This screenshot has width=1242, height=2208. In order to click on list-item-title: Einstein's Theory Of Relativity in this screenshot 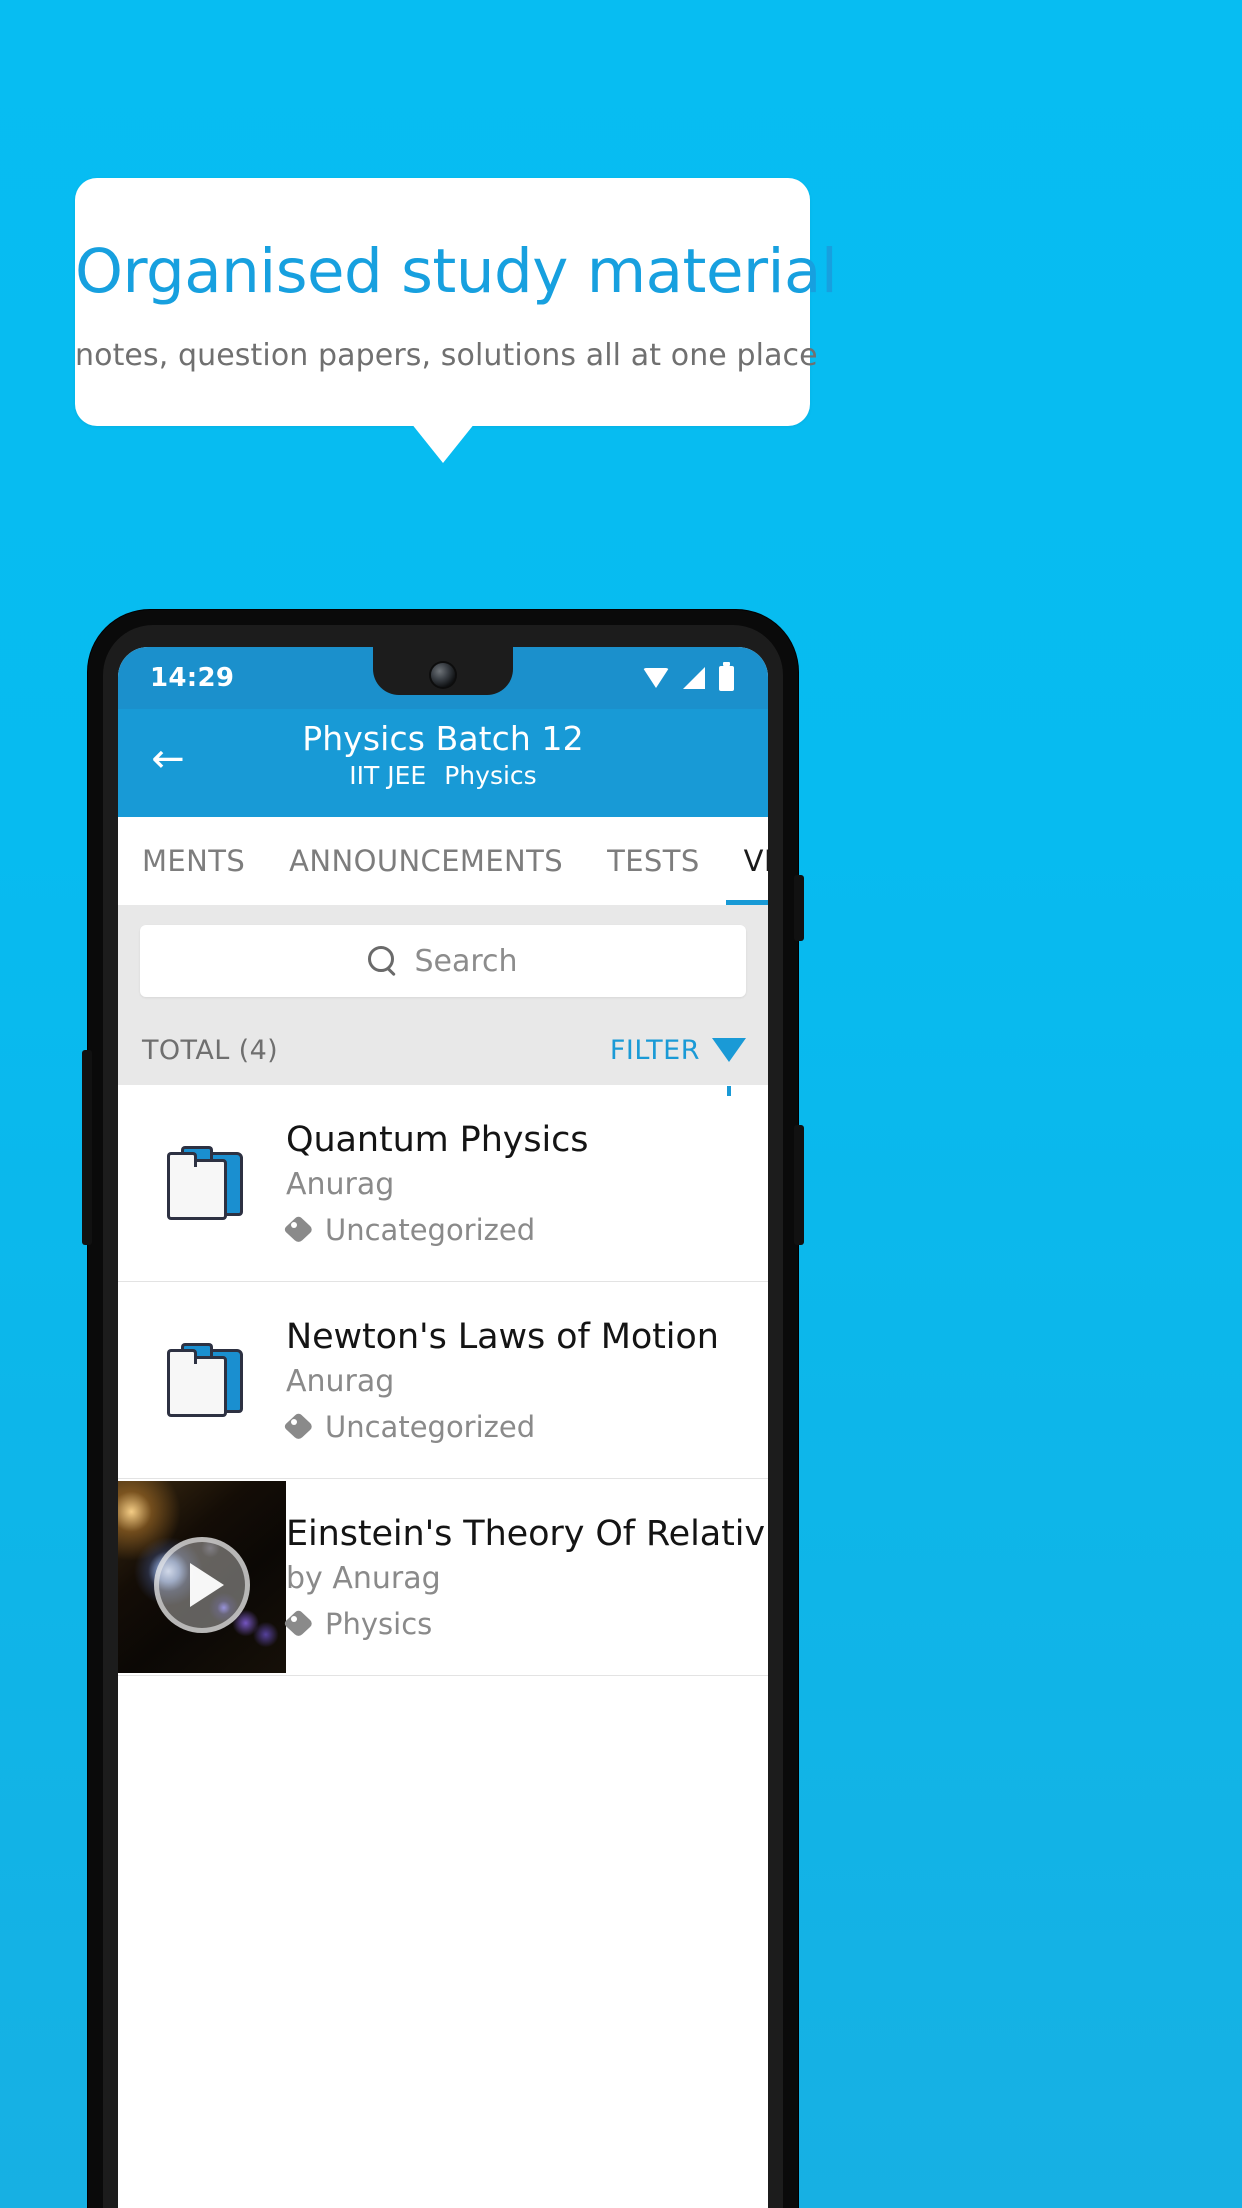, I will do `click(527, 1533)`.